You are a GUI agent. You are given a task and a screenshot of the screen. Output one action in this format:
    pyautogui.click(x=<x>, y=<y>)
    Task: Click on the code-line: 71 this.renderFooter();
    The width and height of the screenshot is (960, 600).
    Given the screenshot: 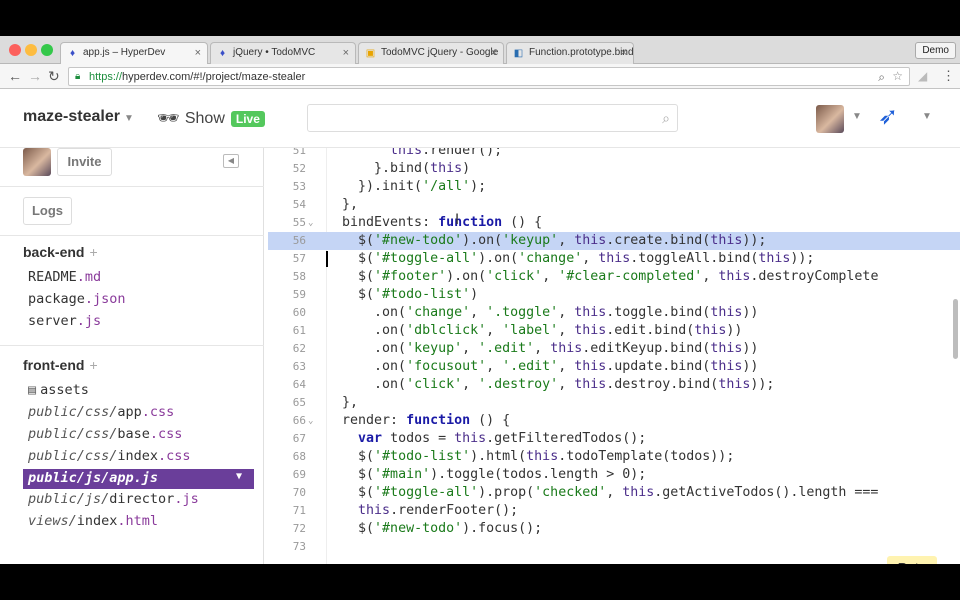 What is the action you would take?
    pyautogui.click(x=614, y=511)
    